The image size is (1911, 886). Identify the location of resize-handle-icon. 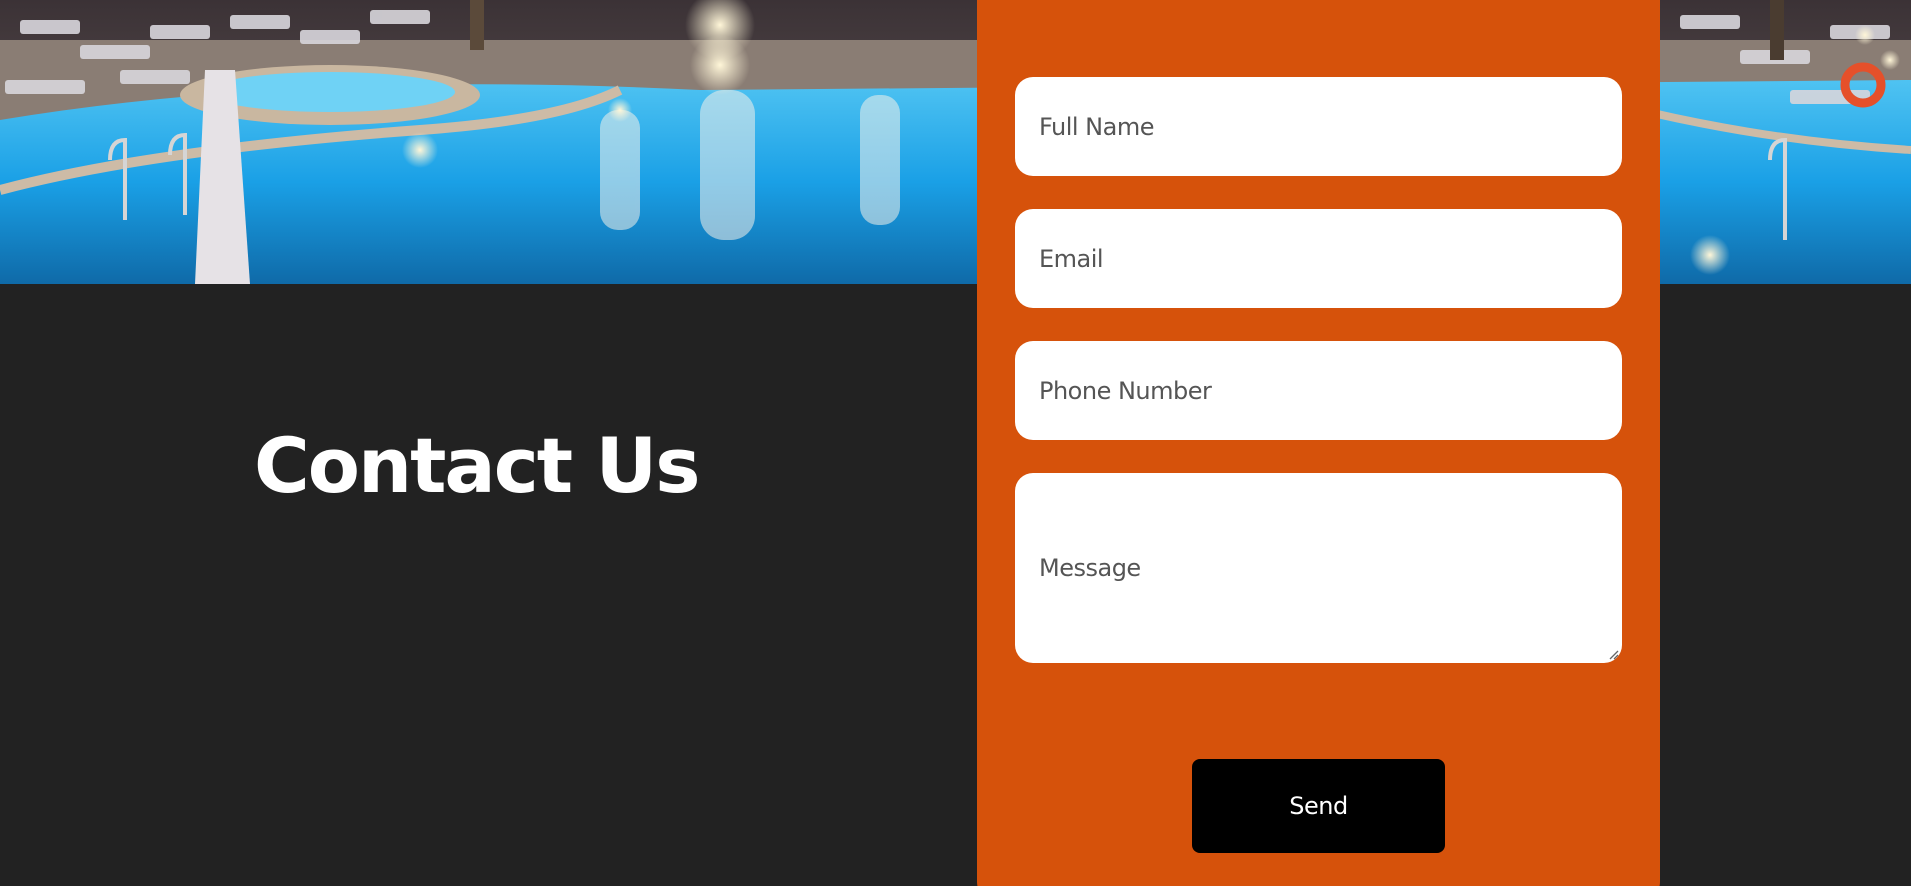
(1613, 654).